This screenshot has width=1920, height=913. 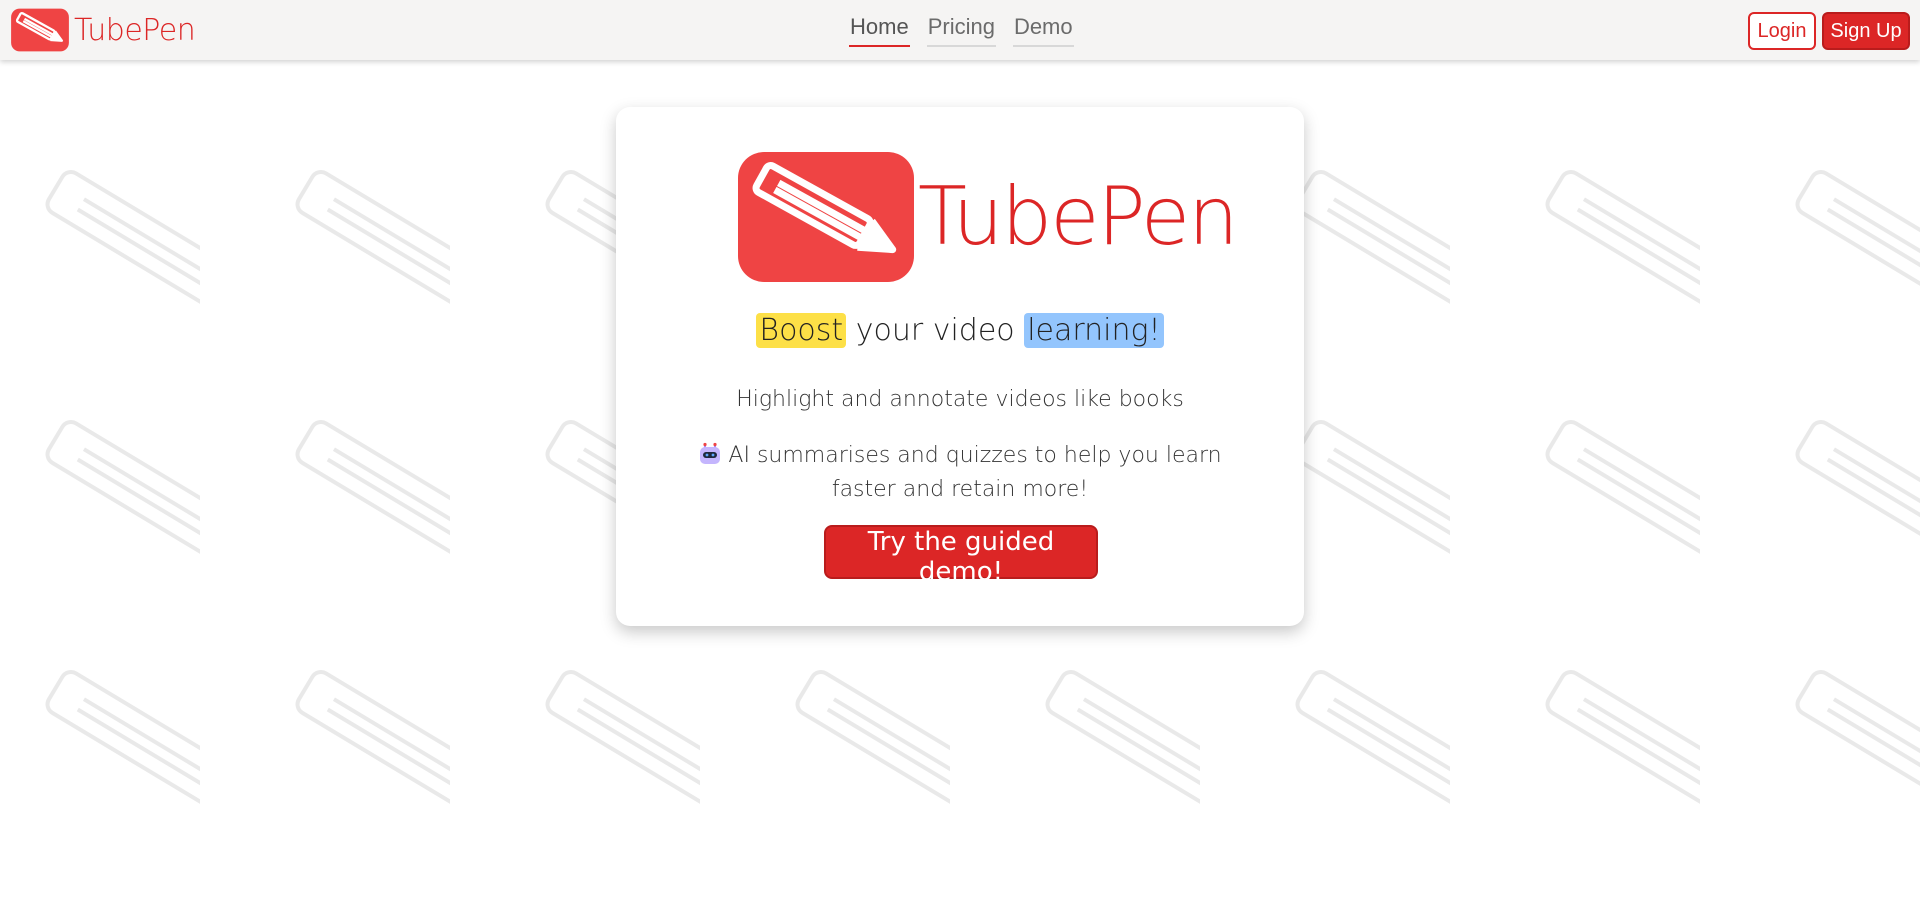 What do you see at coordinates (879, 31) in the screenshot?
I see `nav-link-home: Home` at bounding box center [879, 31].